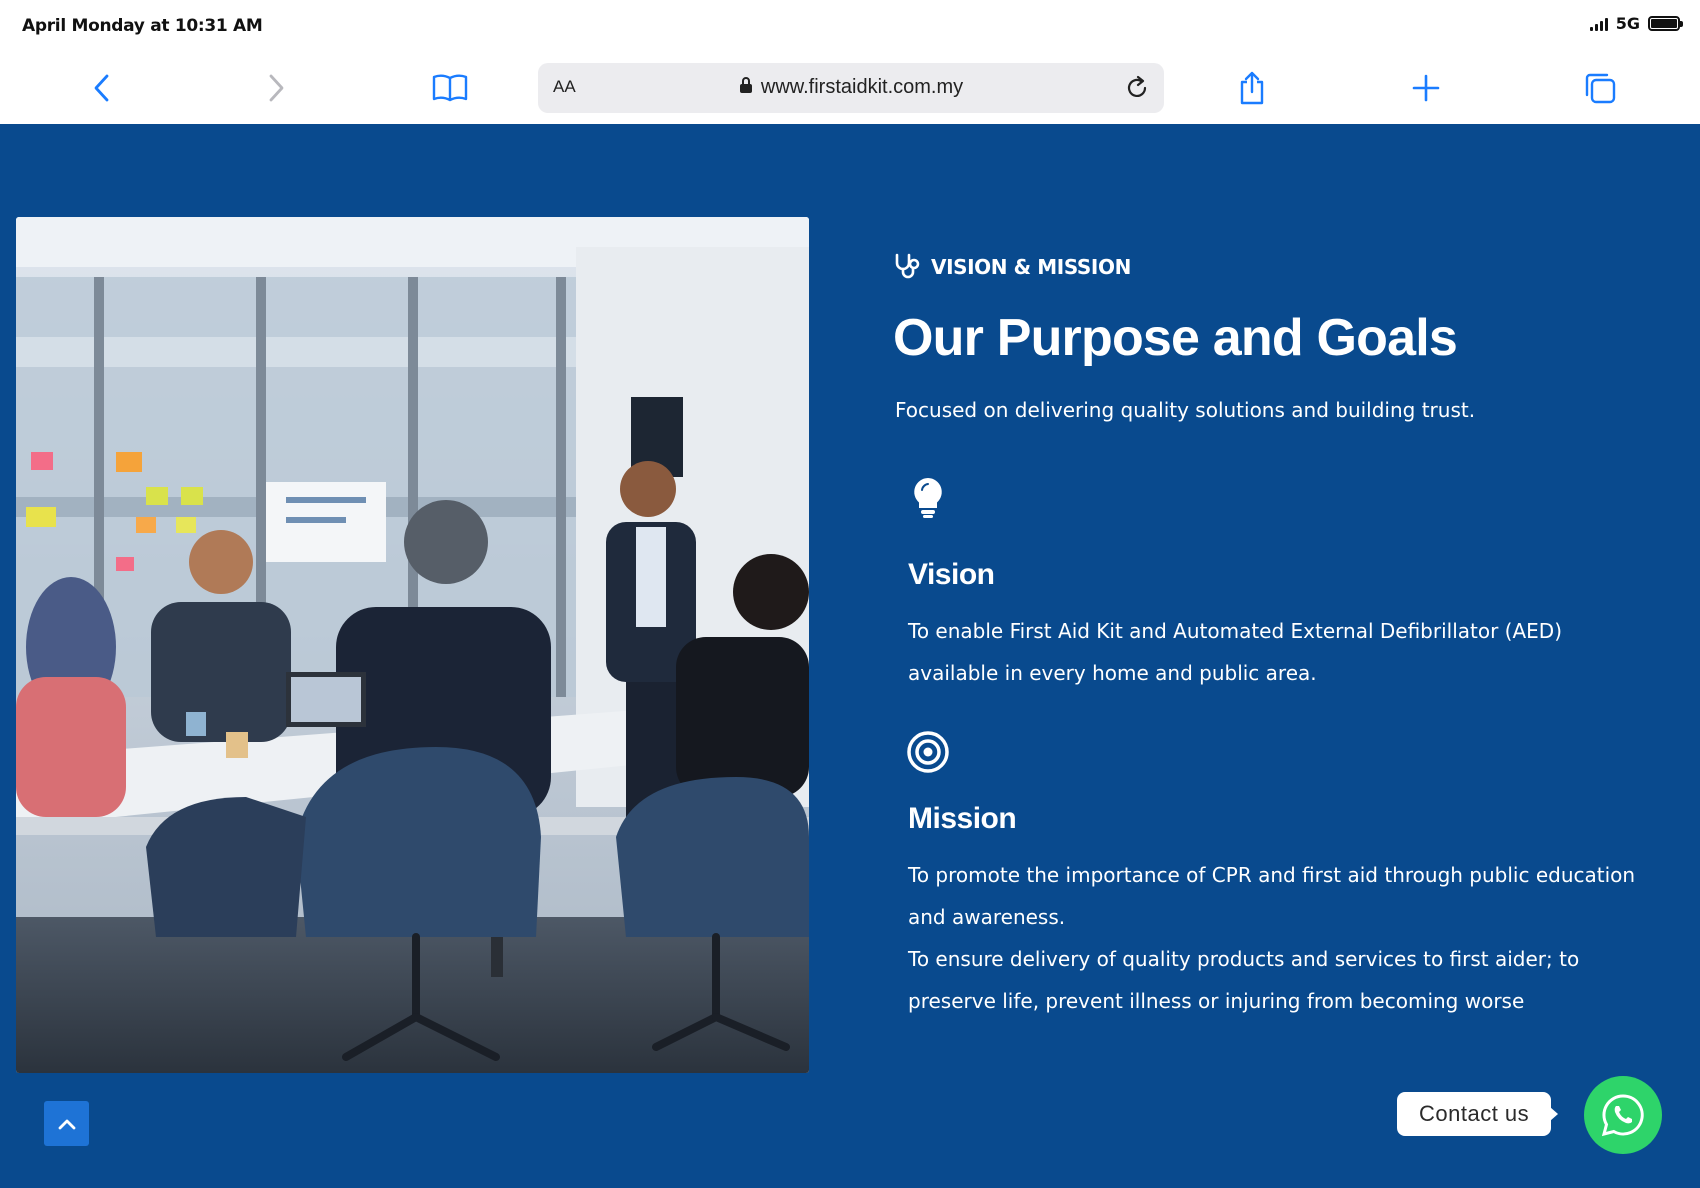 Image resolution: width=1700 pixels, height=1188 pixels. I want to click on chevron-left-icon, so click(101, 88).